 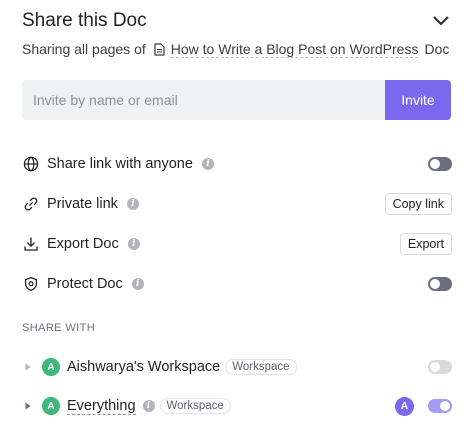 I want to click on collapse-button, so click(x=441, y=21).